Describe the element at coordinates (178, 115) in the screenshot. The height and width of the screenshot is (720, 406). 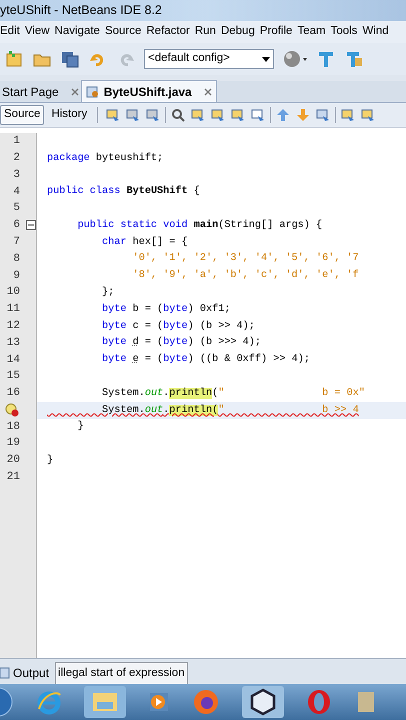
I see `search-icon` at that location.